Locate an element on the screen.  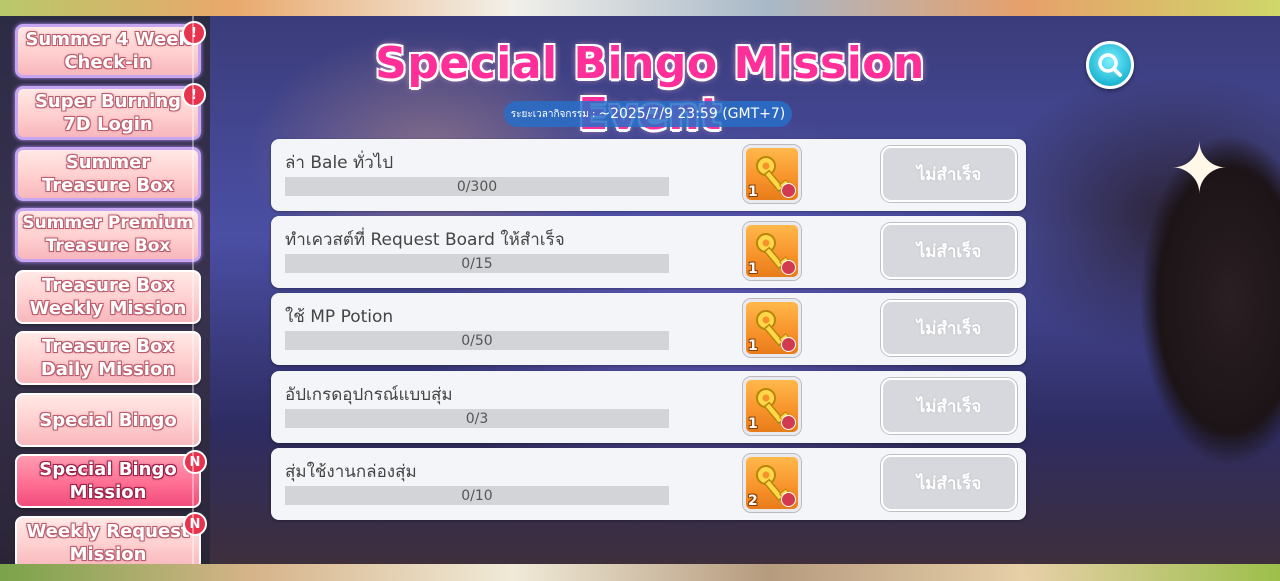
sidebar-item-special-bingo-mission: Special Bingo Mission N is located at coordinates (111, 479).